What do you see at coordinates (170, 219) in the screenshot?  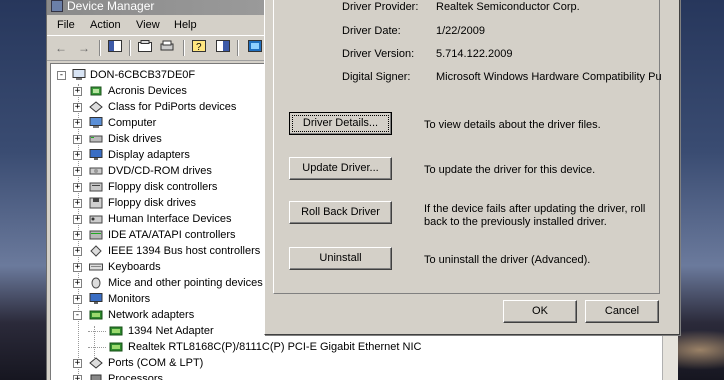 I see `tree-item-label: Human Interface Devices` at bounding box center [170, 219].